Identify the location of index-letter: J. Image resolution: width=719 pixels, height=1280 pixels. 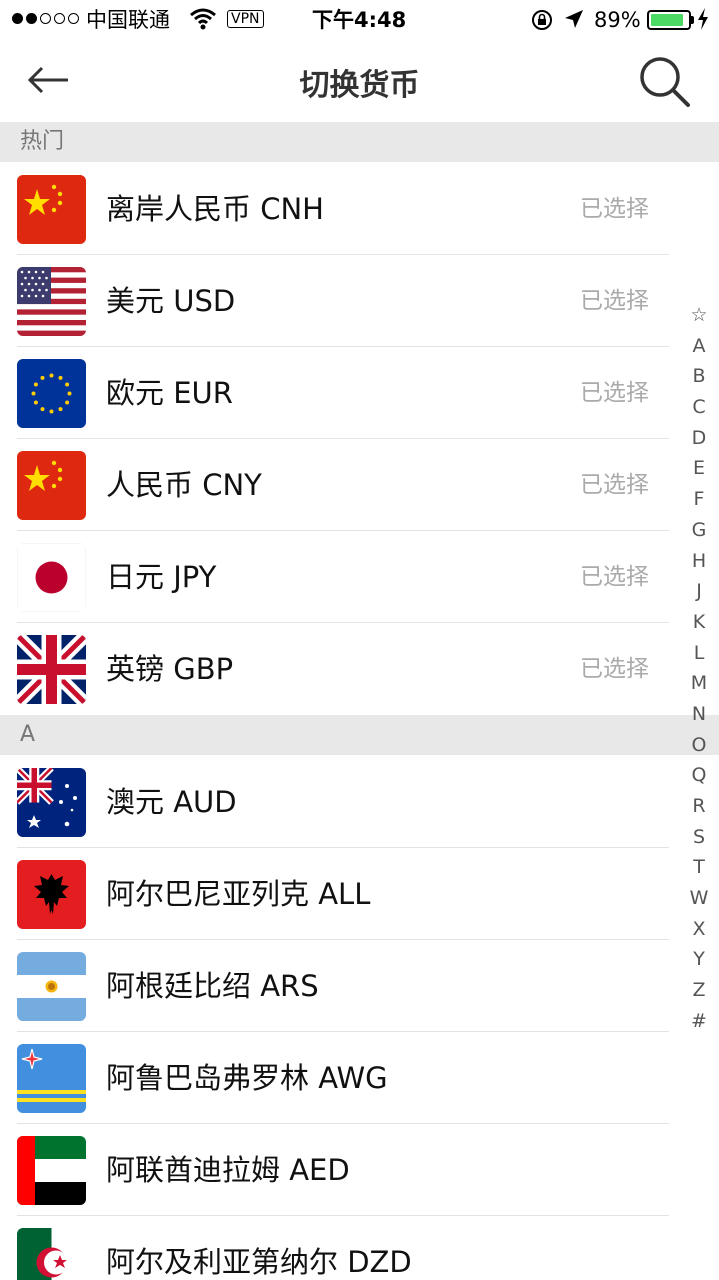
(699, 591).